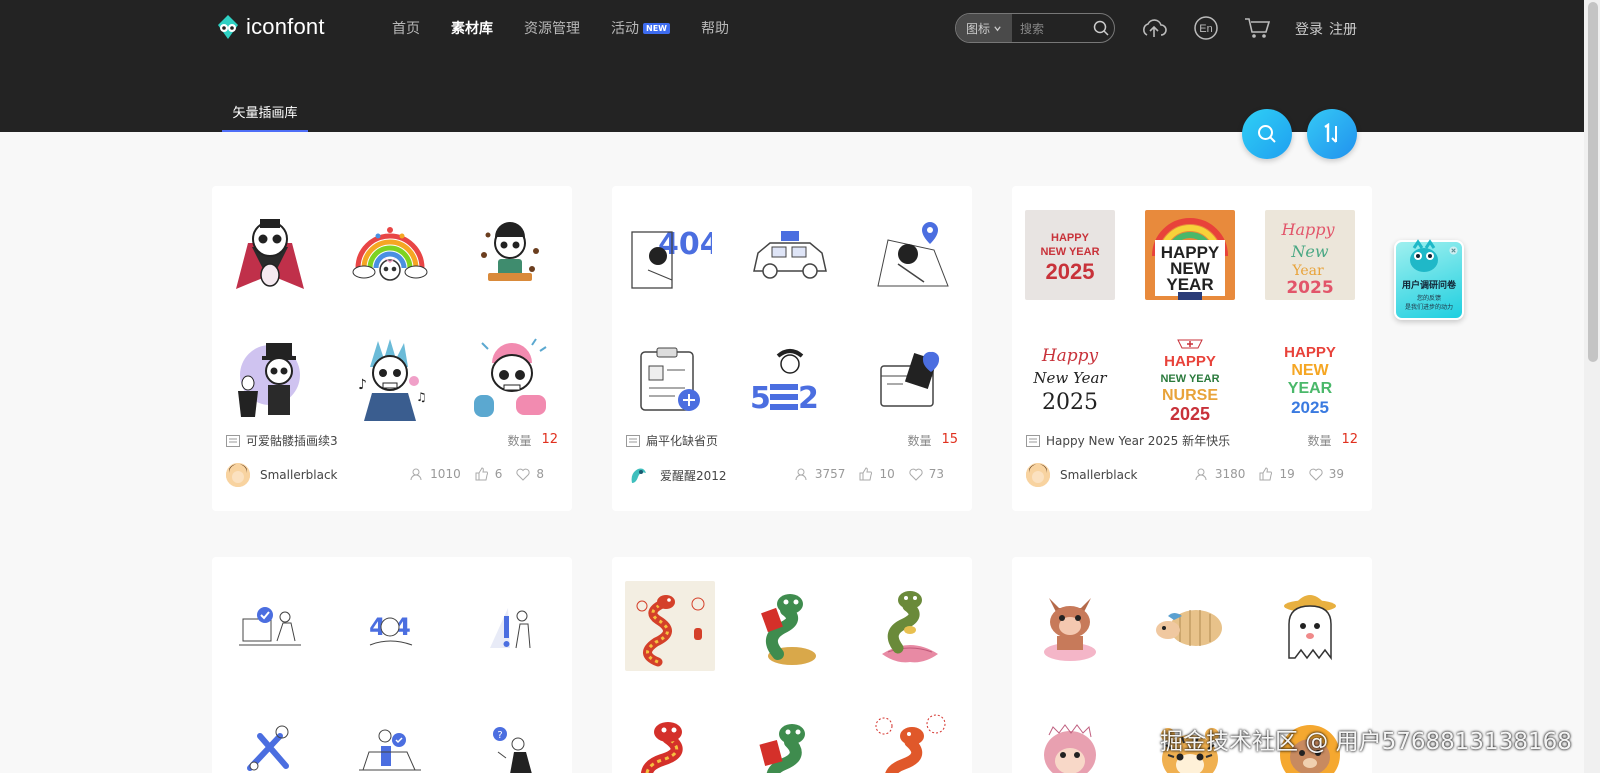  I want to click on card-title: 扁平化缺省页, so click(672, 440).